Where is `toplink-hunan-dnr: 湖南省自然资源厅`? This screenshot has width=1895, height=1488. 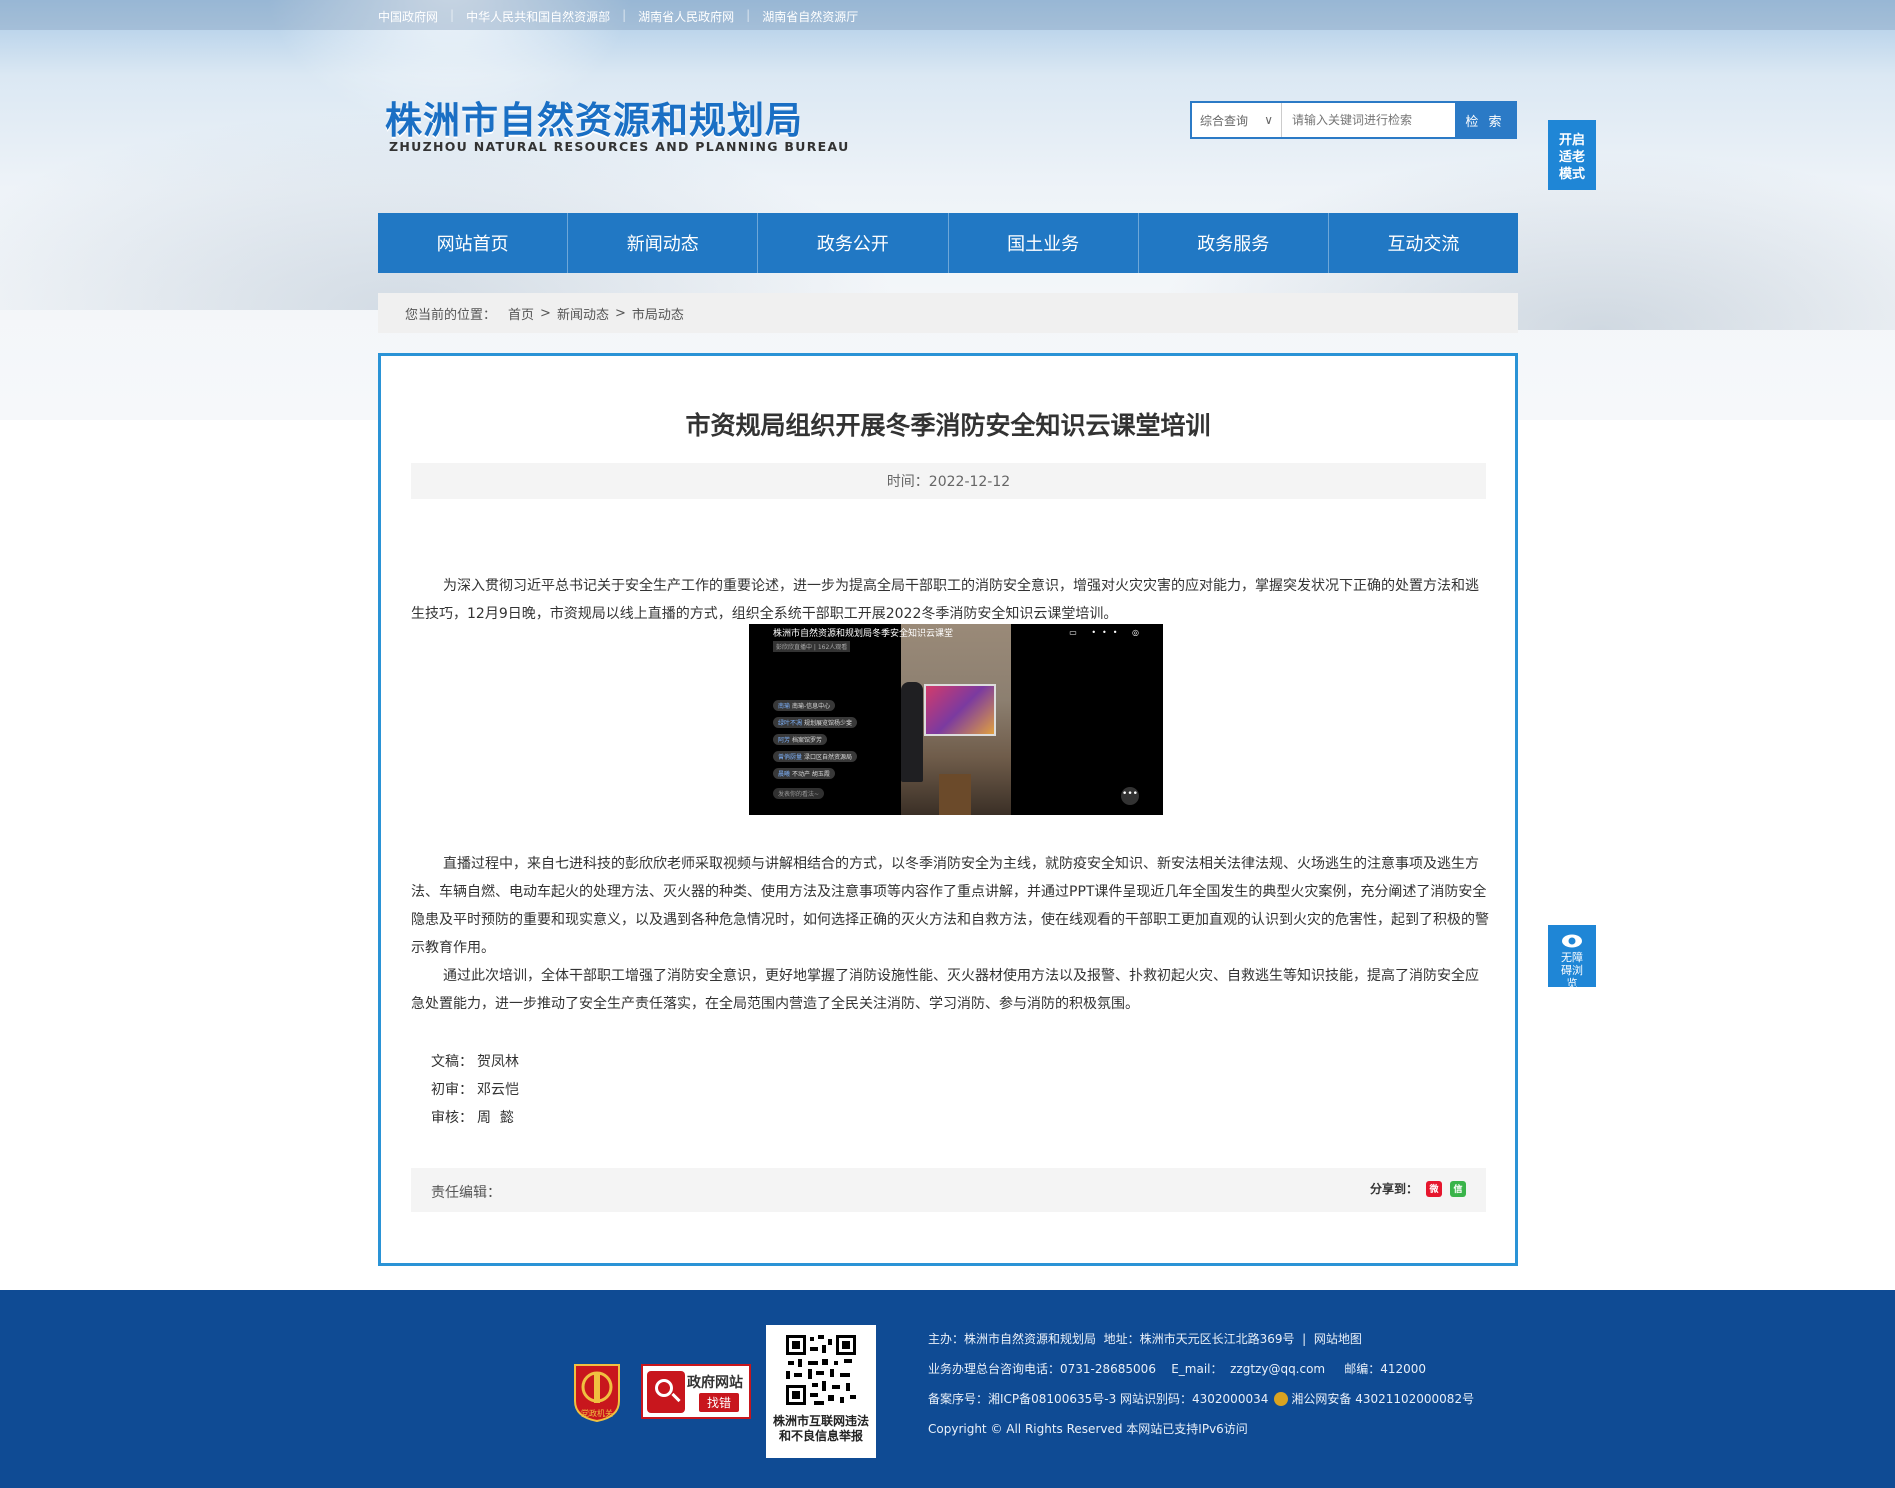
toplink-hunan-dnr: 湖南省自然资源厅 is located at coordinates (810, 16).